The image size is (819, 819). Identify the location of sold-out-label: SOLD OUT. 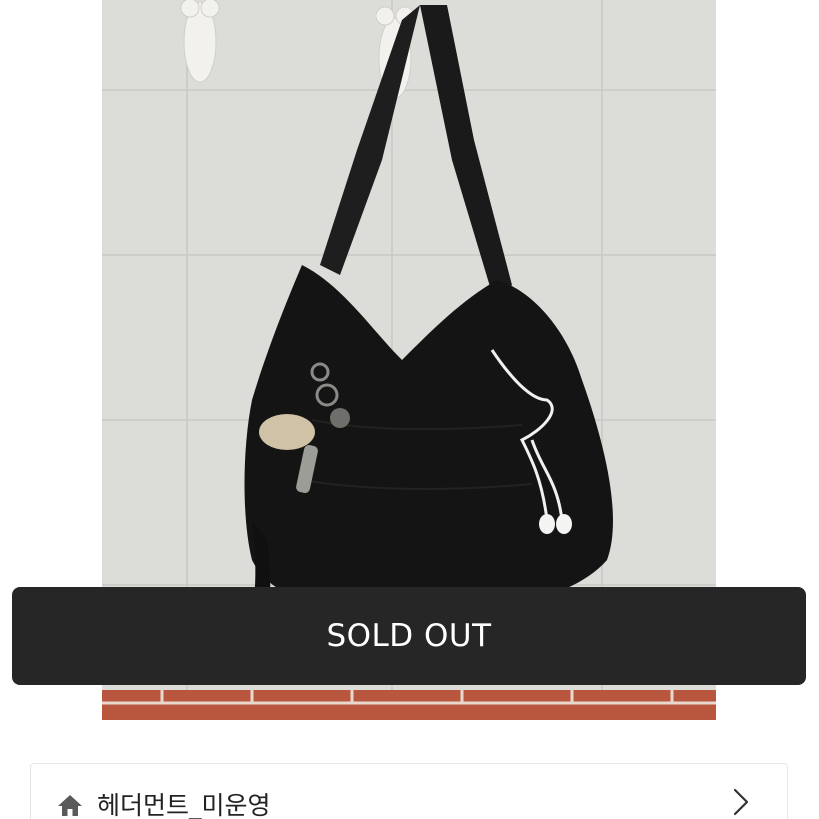
(409, 636).